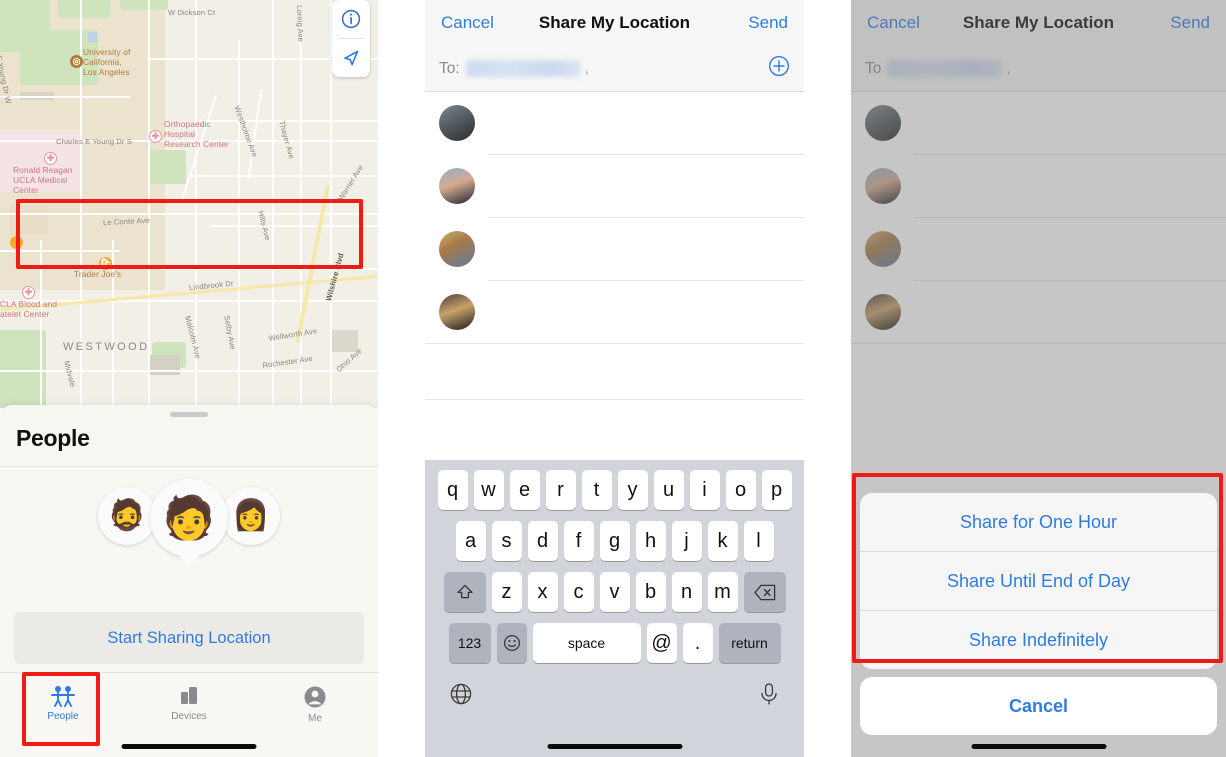 The height and width of the screenshot is (757, 1226). What do you see at coordinates (127, 516) in the screenshot?
I see `memoji-pin-left: 🧔` at bounding box center [127, 516].